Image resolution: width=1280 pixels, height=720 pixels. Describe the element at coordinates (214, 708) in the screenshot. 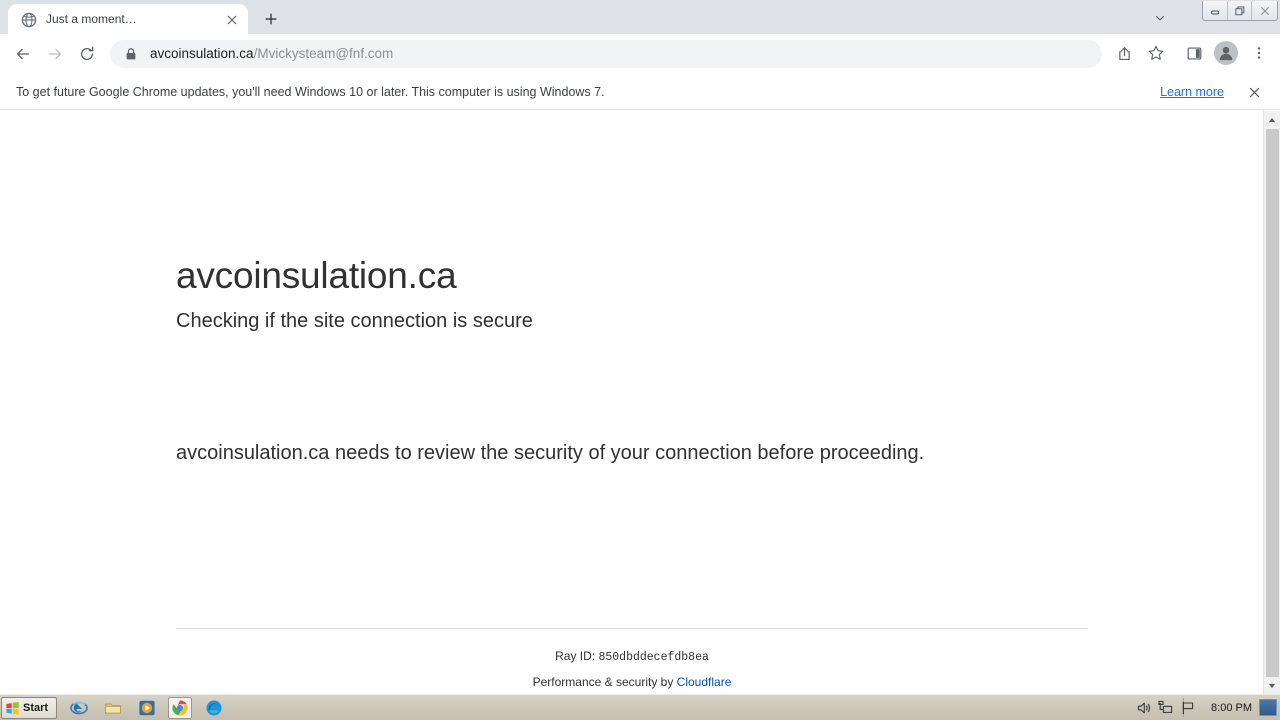

I see `edge-icon` at that location.